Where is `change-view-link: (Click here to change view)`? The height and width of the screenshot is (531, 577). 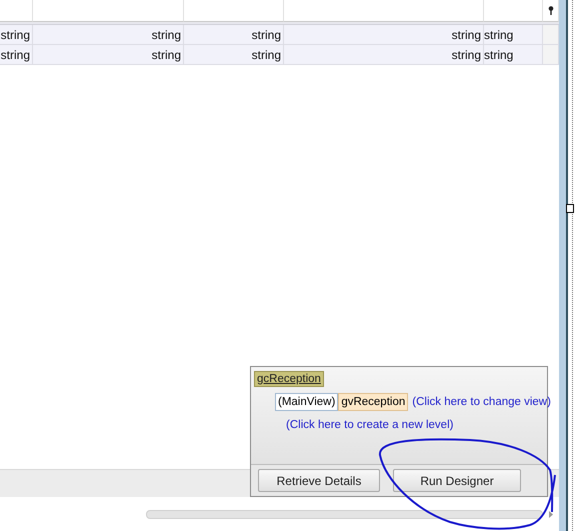
change-view-link: (Click here to change view) is located at coordinates (481, 402).